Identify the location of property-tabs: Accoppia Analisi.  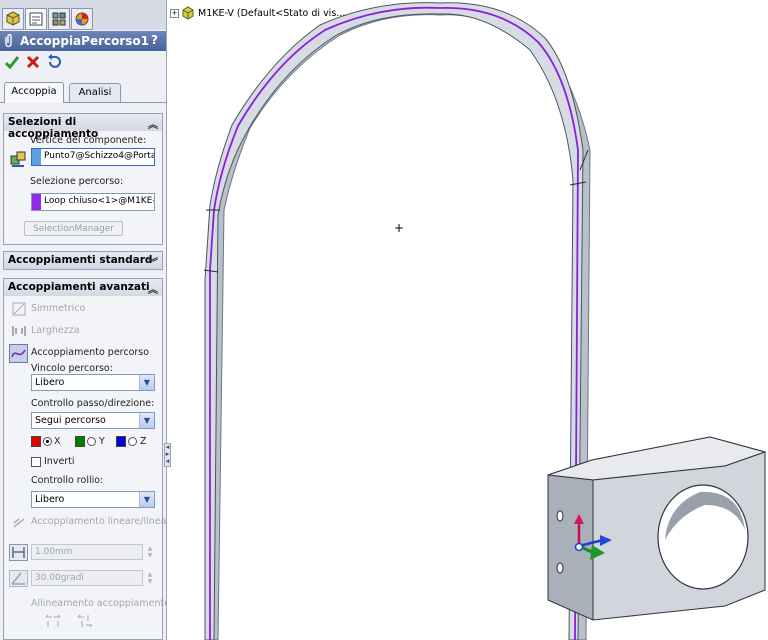
(83, 92).